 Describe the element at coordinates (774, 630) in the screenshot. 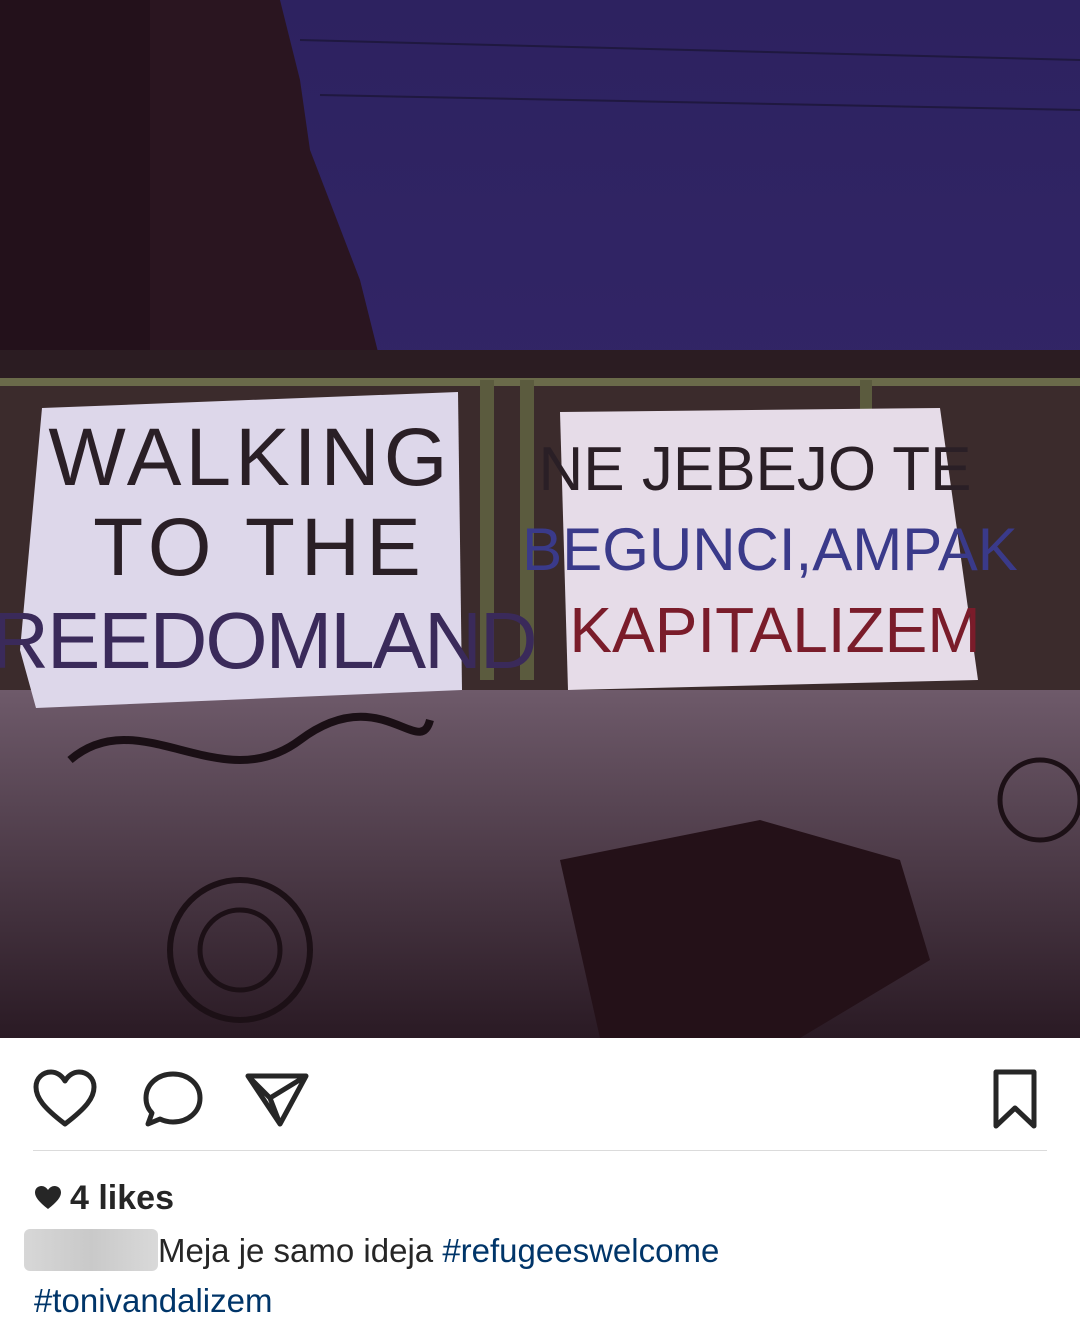

I see `banner-right-line-3: KAPITALIZEM` at that location.